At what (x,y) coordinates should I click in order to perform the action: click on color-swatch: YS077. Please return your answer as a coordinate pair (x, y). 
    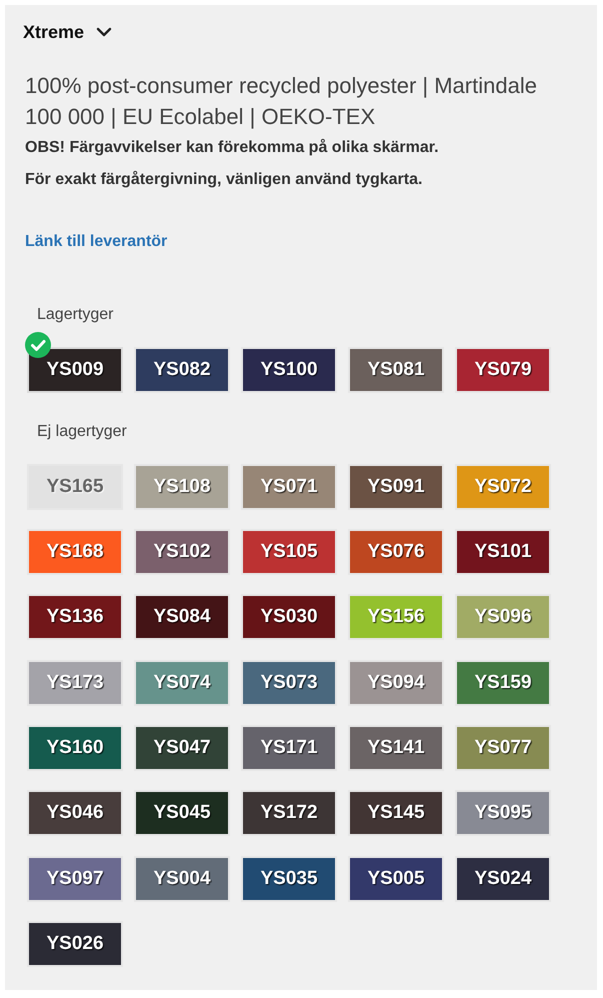
    Looking at the image, I should click on (503, 748).